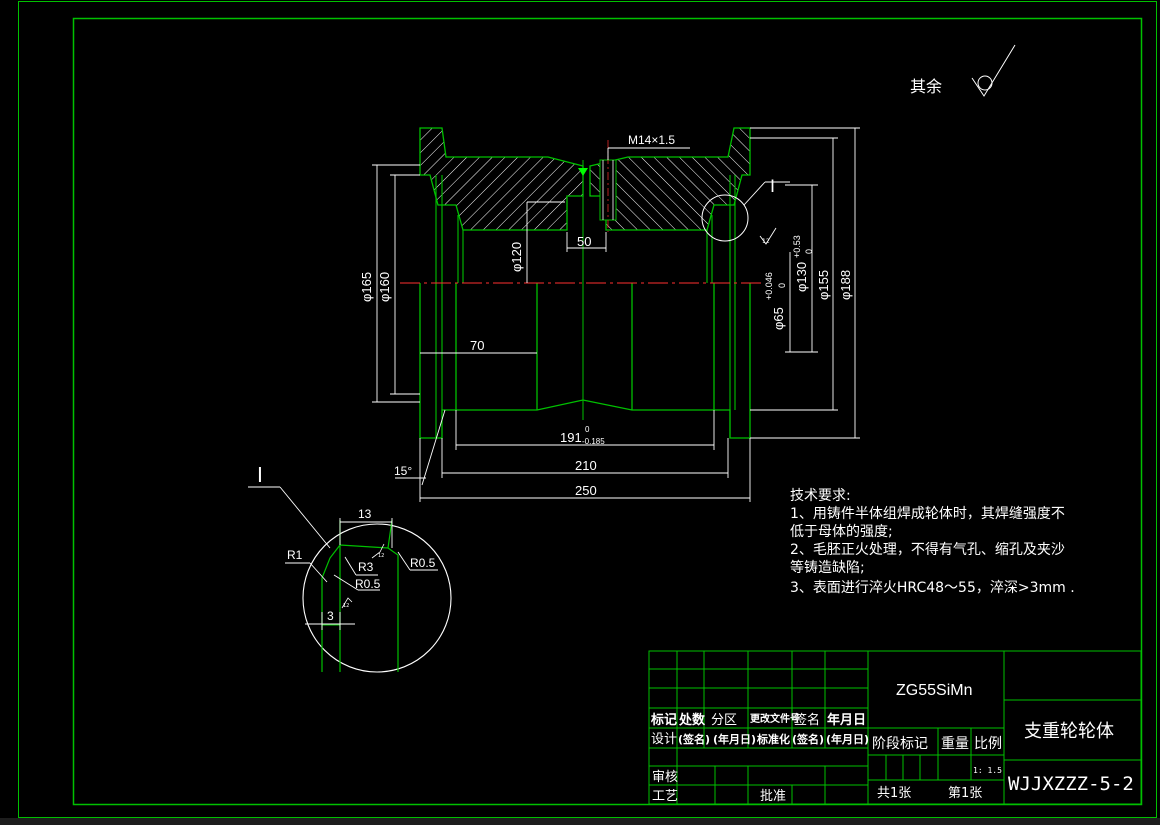 The image size is (1160, 825). Describe the element at coordinates (932, 588) in the screenshot. I see `tech-line-5: 3、表面进行淬火HRC48～55，淬深>3mm .` at that location.